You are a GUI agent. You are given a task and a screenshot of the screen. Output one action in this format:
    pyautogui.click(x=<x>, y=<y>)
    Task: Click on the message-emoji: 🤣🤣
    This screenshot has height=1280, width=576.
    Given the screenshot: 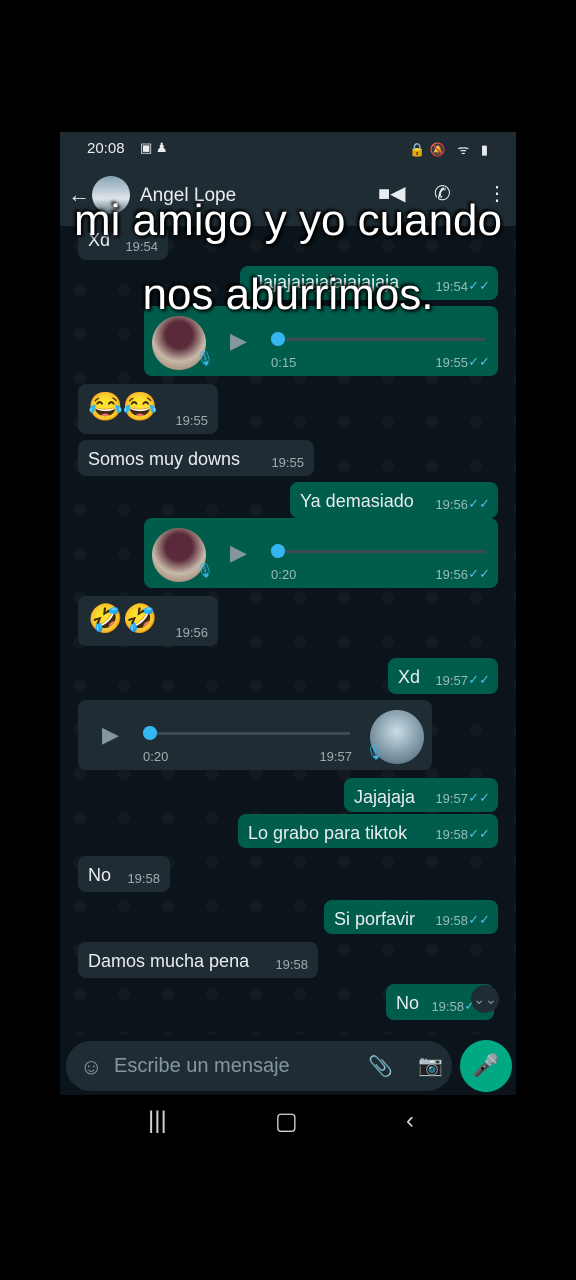 What is the action you would take?
    pyautogui.click(x=123, y=618)
    